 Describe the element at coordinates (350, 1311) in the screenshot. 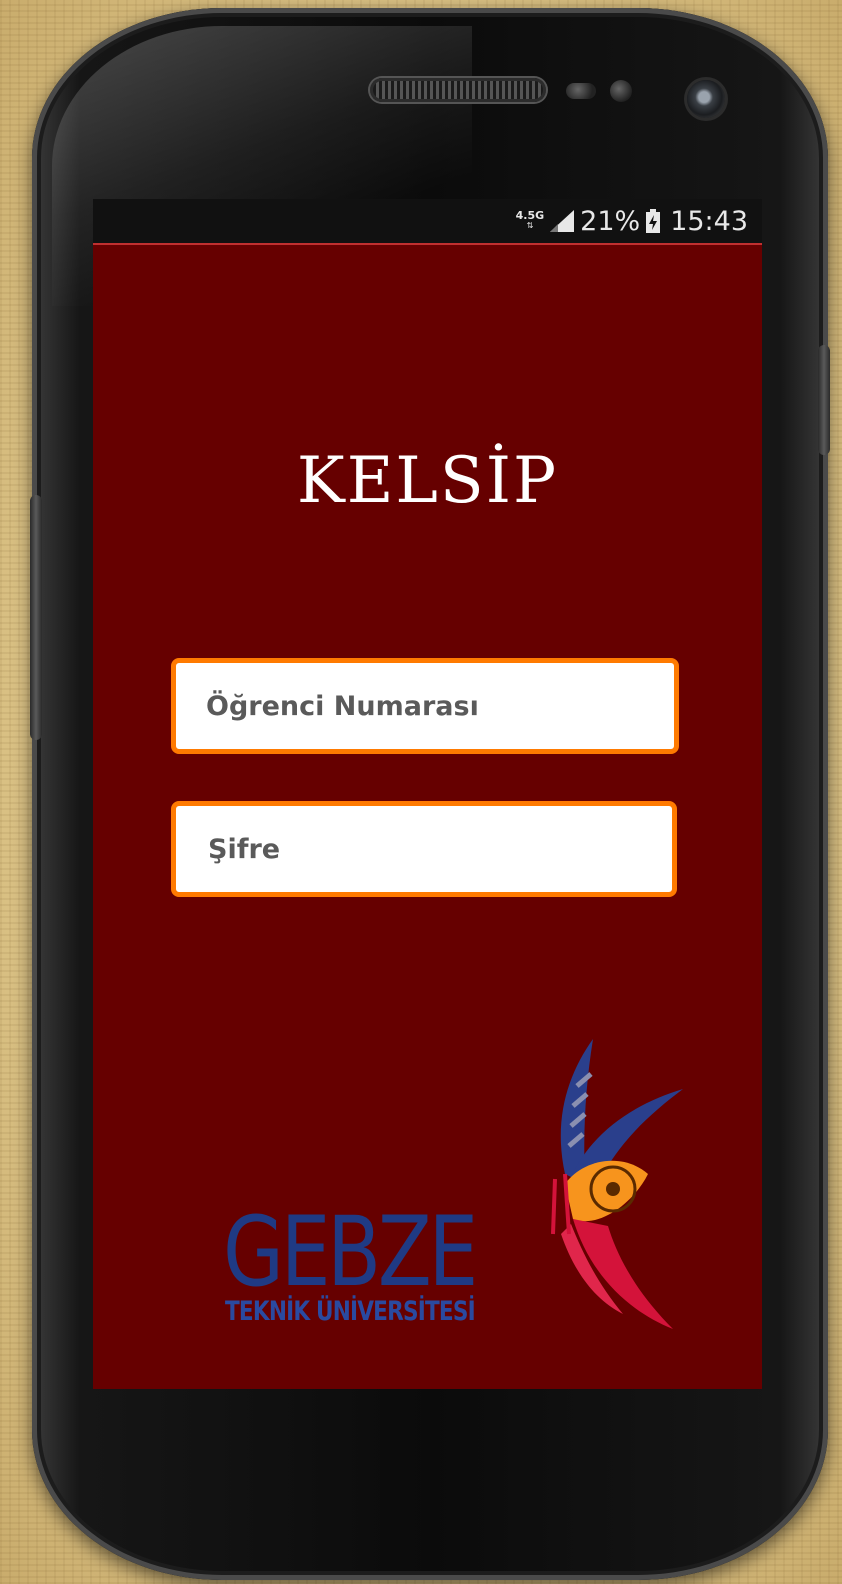

I see `logo-subtitle: TEKNİK ÜNİVERSİTESİ` at that location.